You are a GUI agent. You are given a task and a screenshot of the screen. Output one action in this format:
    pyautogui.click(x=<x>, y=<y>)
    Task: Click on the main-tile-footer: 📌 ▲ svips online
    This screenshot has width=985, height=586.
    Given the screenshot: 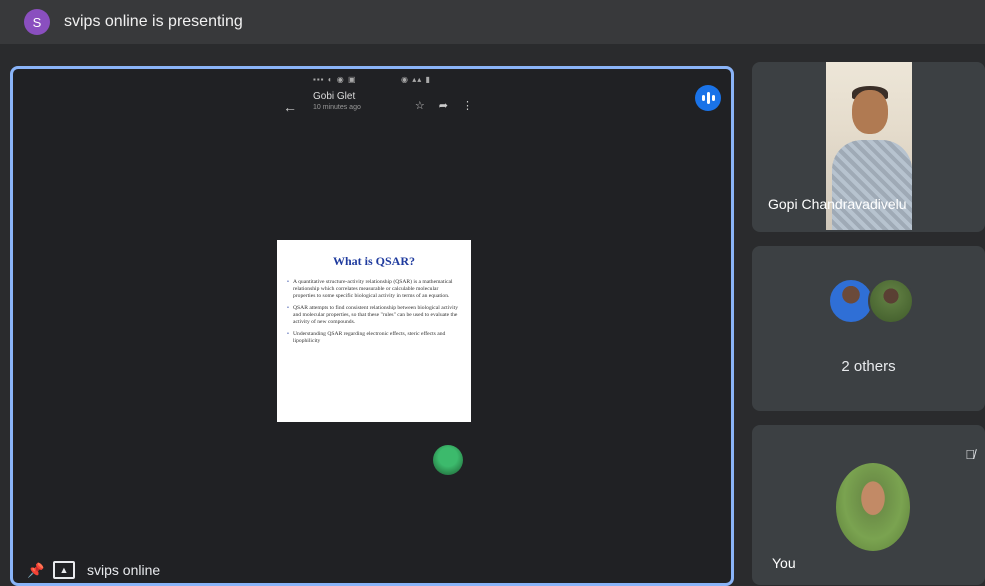 What is the action you would take?
    pyautogui.click(x=93, y=570)
    